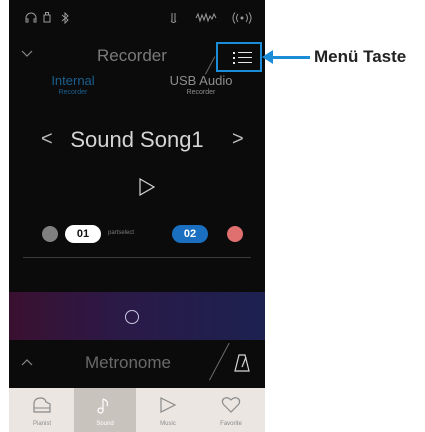 This screenshot has height=432, width=425. I want to click on headphones-icon, so click(31, 19).